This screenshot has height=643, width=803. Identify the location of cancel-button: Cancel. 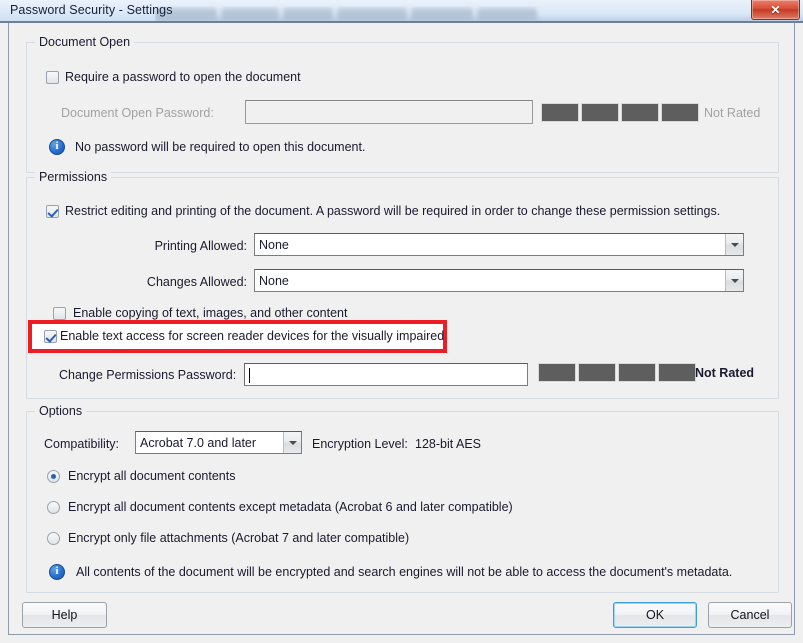
(750, 615).